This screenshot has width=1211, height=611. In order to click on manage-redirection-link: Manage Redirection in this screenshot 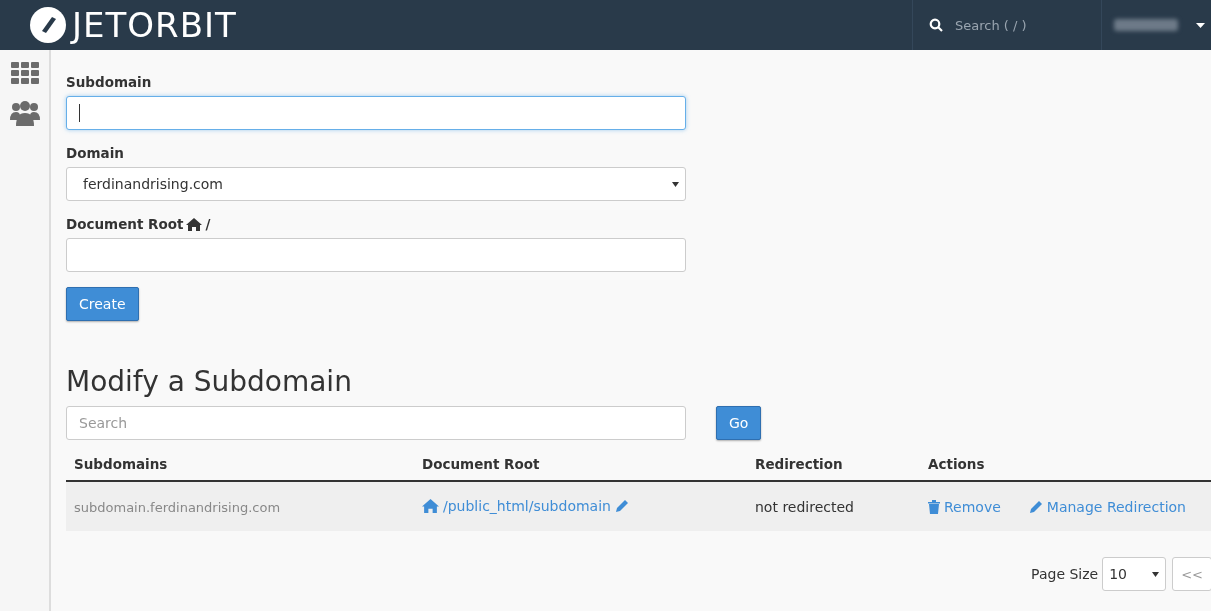, I will do `click(1107, 506)`.